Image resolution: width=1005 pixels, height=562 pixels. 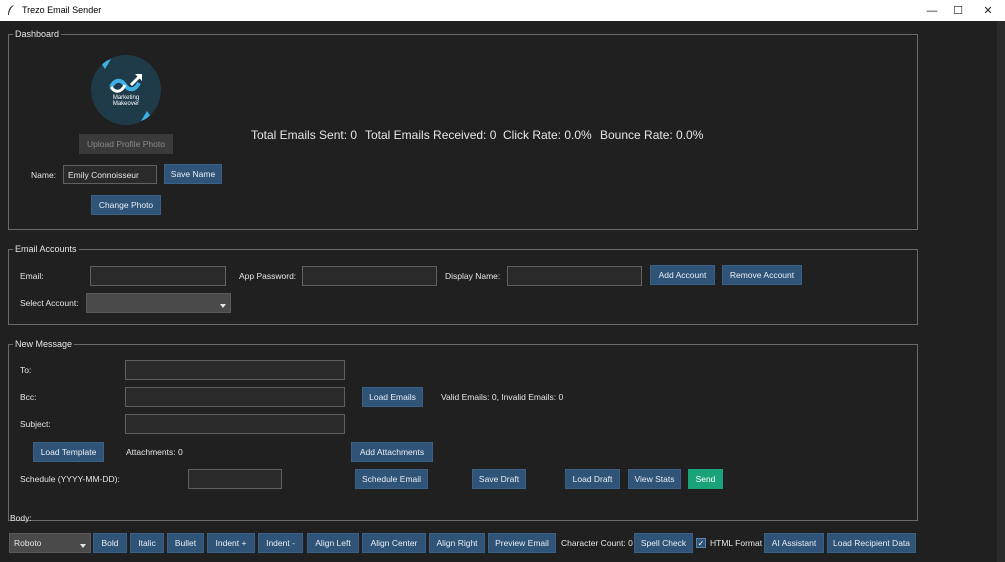 What do you see at coordinates (110, 174) in the screenshot?
I see `name-input: Emily Connoisseur` at bounding box center [110, 174].